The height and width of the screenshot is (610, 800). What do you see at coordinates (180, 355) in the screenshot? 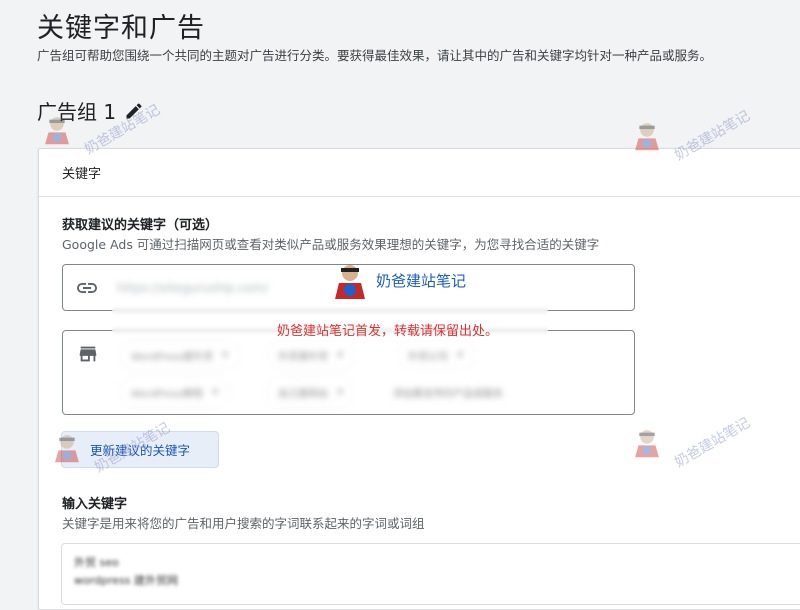
I see `keyword-chip: WordPress建外贸 ✕` at bounding box center [180, 355].